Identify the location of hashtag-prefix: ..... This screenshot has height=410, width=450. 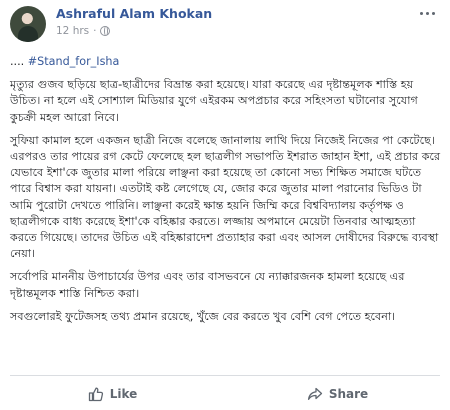
(17, 61).